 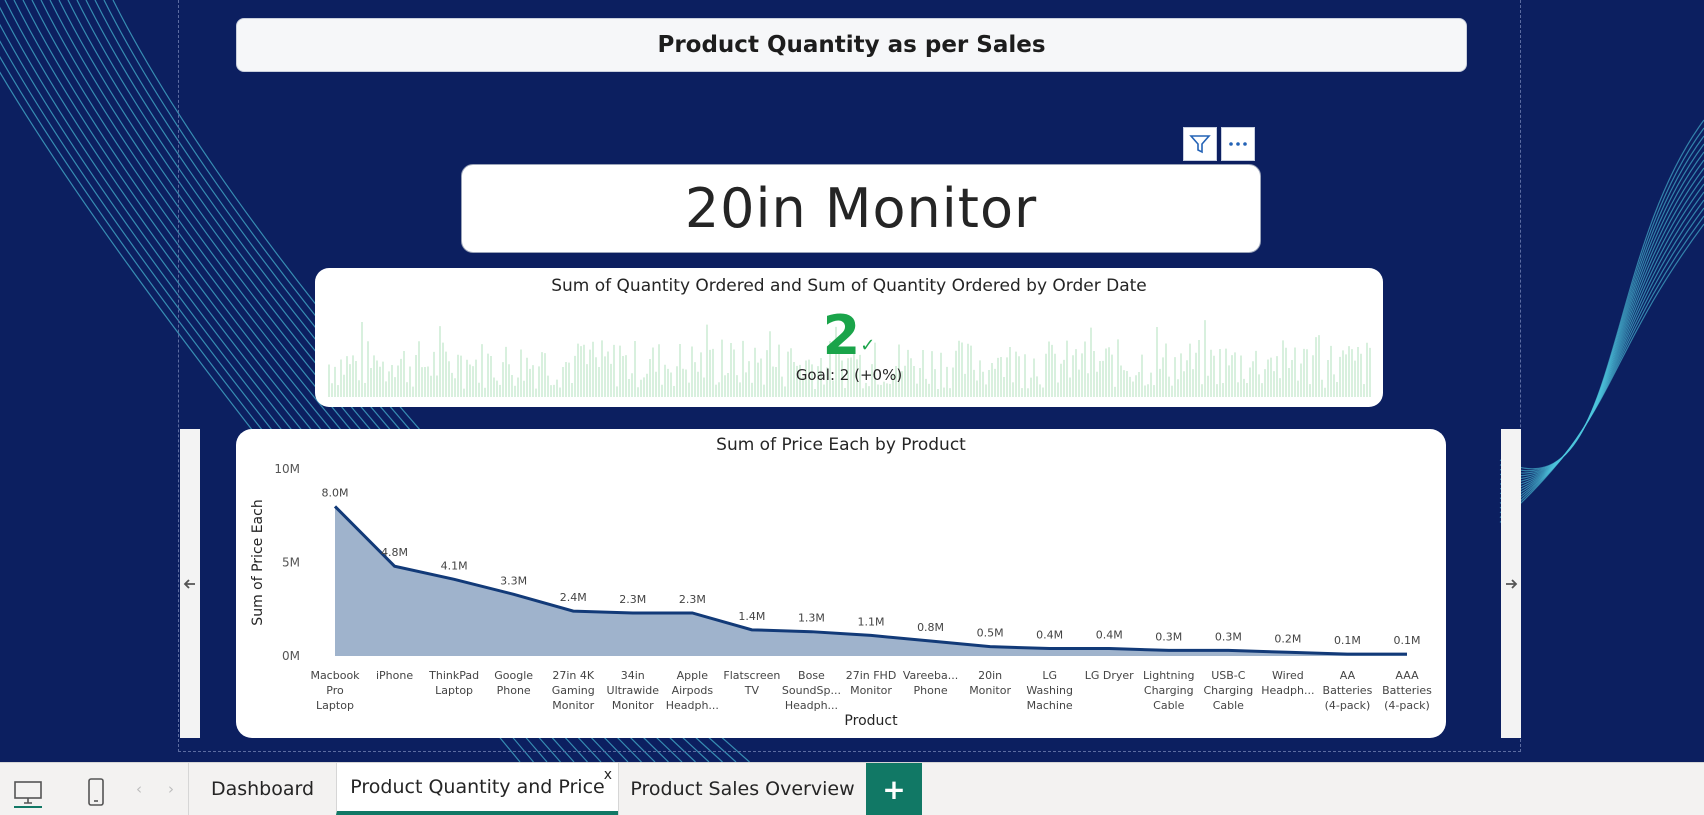 I want to click on x-tick-label: Flatscreen, so click(x=751, y=675).